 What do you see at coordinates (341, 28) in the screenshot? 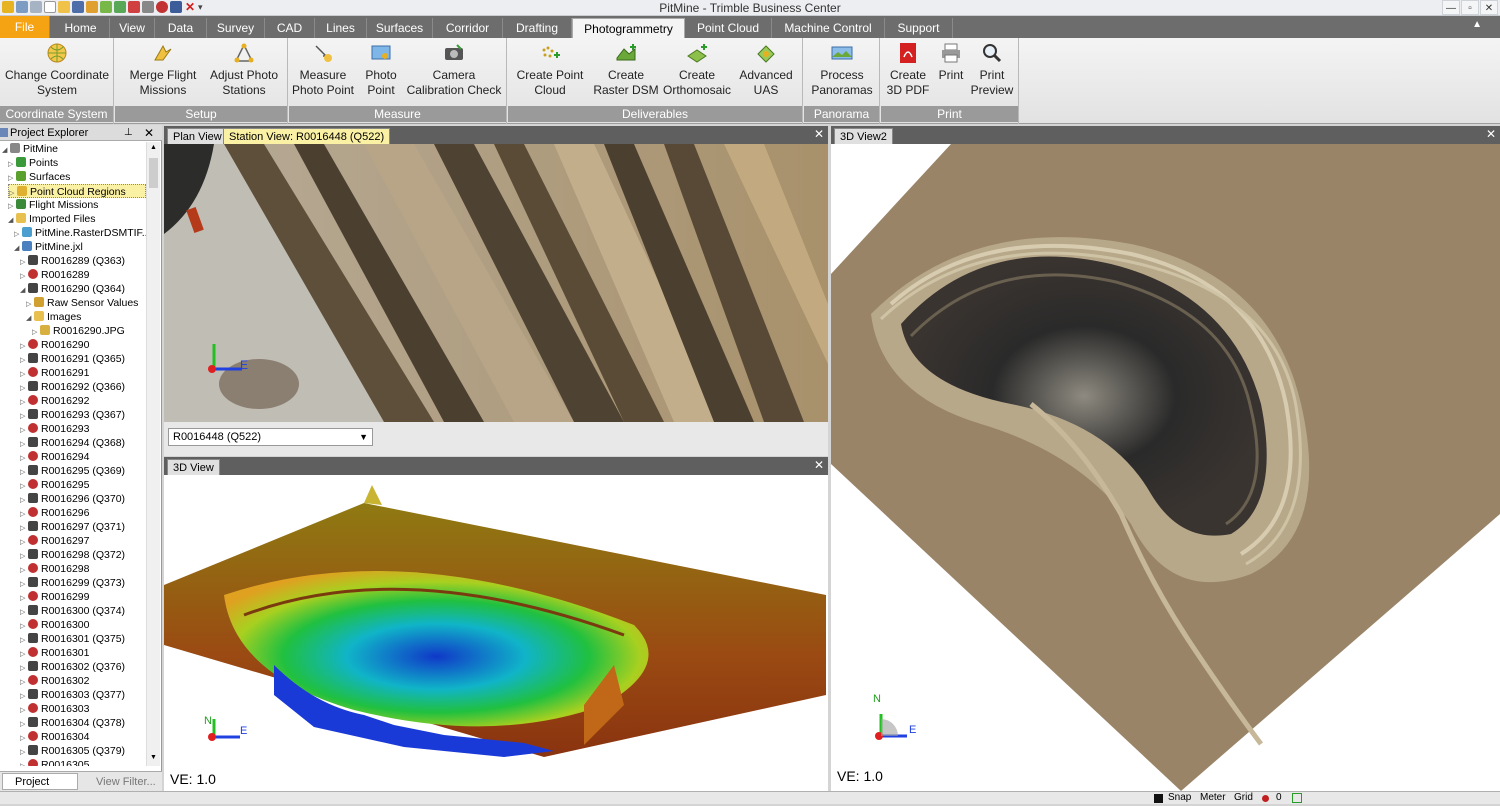
I see `tab-lines: Lines` at bounding box center [341, 28].